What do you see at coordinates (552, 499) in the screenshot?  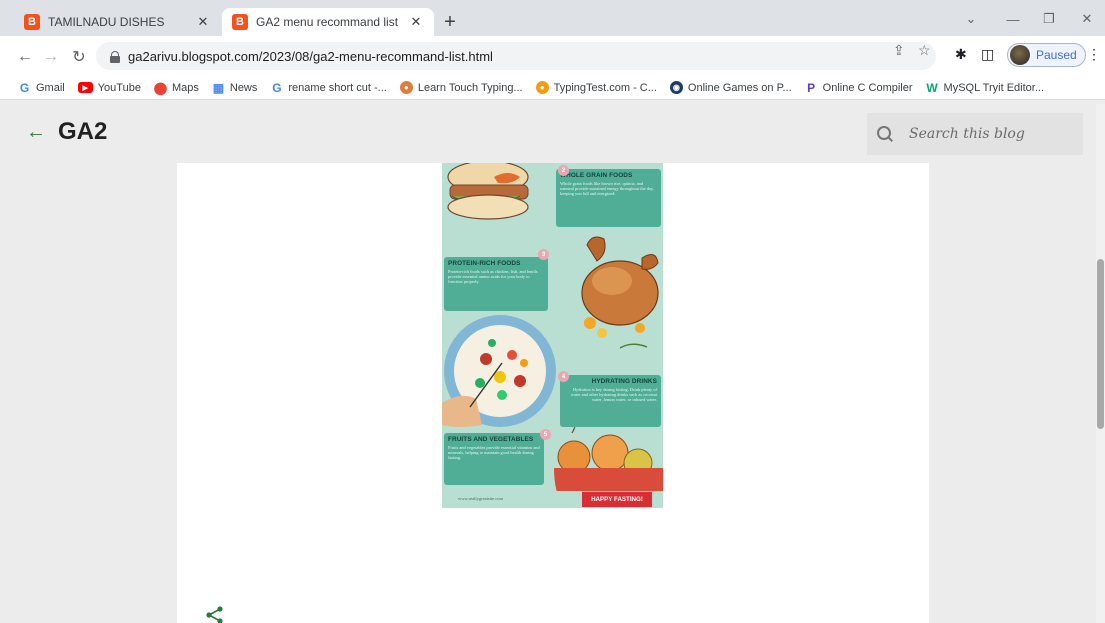 I see `infographic-footer: www.reallygreatsite.com HAPPY FASTING!` at bounding box center [552, 499].